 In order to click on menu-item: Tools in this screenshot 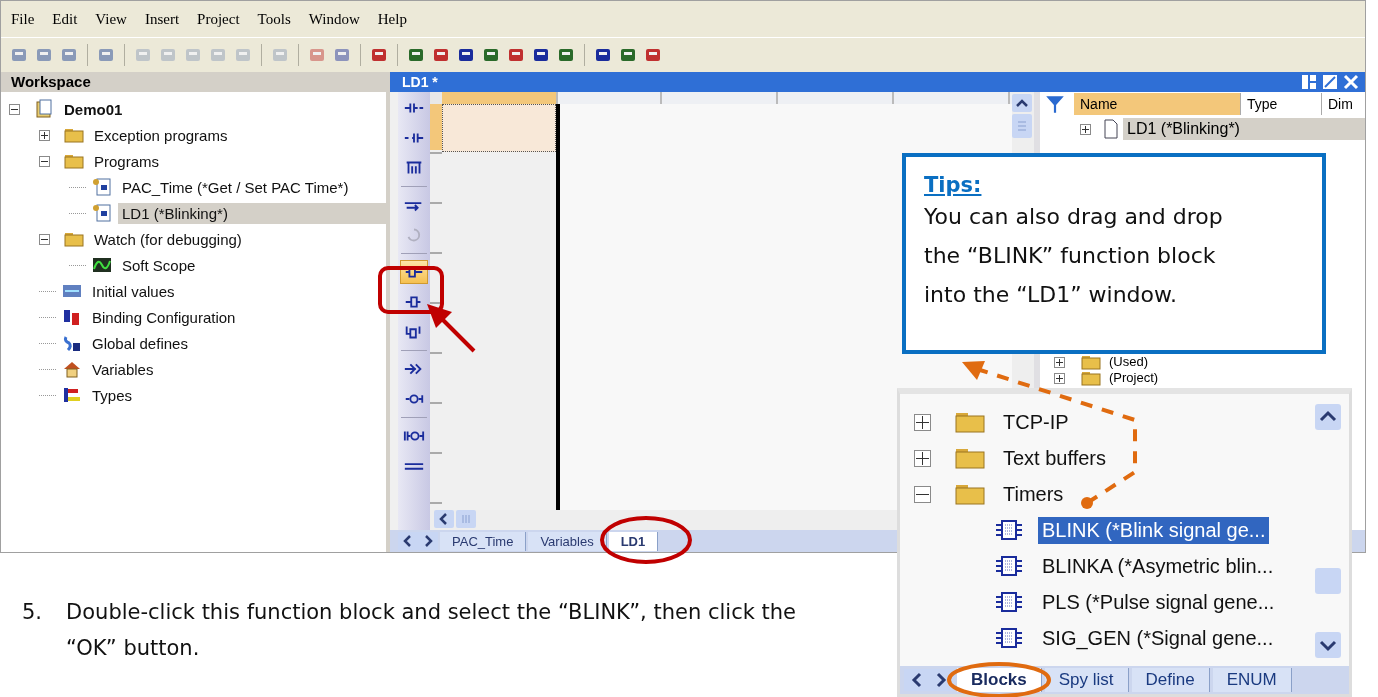, I will do `click(274, 19)`.